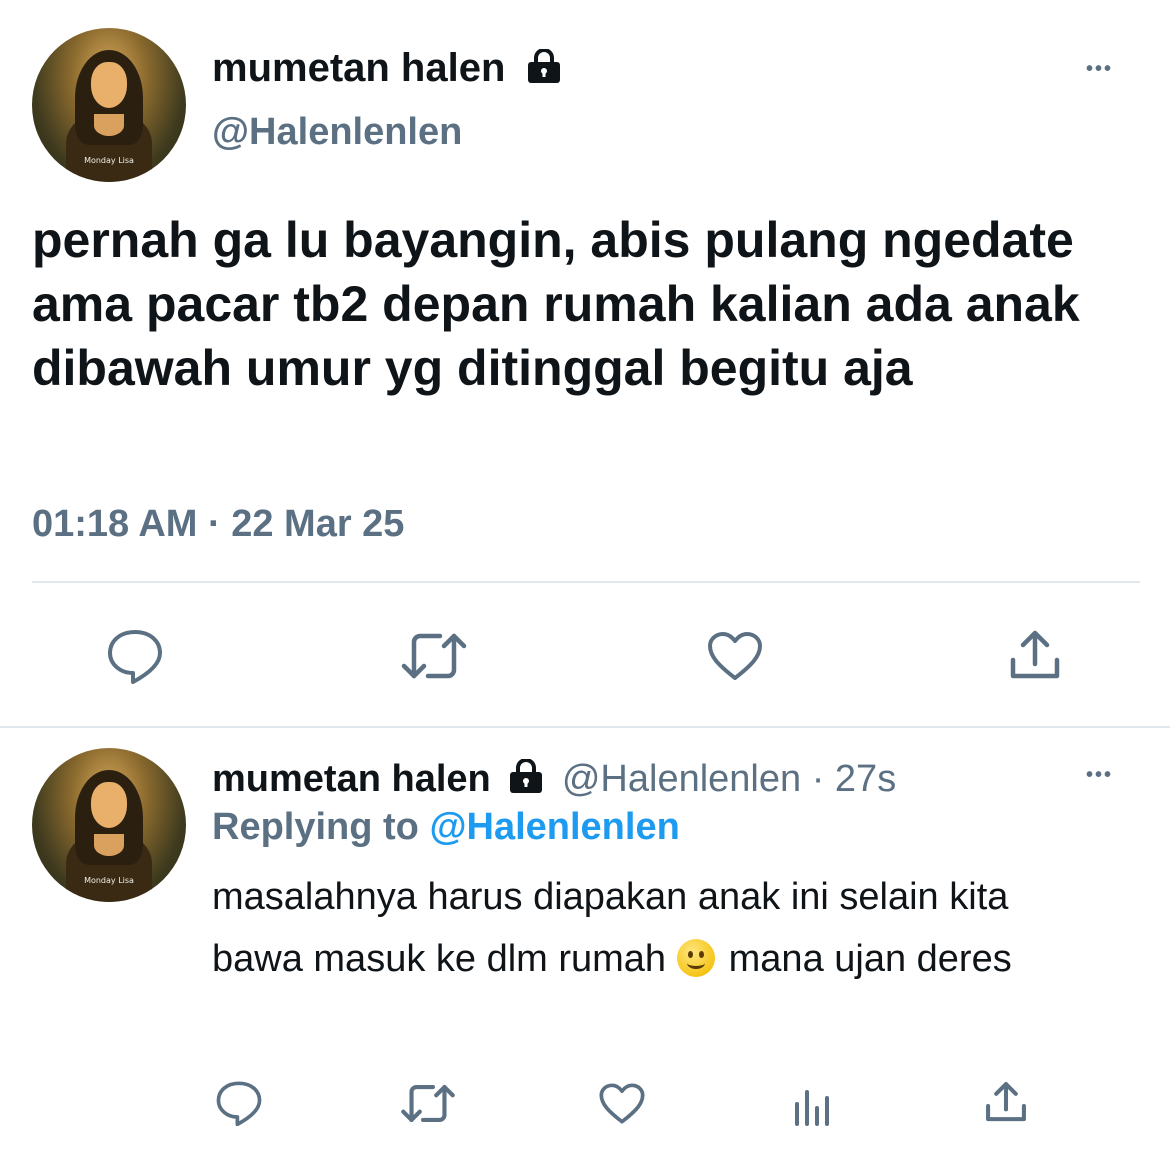 This screenshot has width=1170, height=1155. What do you see at coordinates (586, 582) in the screenshot?
I see `divider` at bounding box center [586, 582].